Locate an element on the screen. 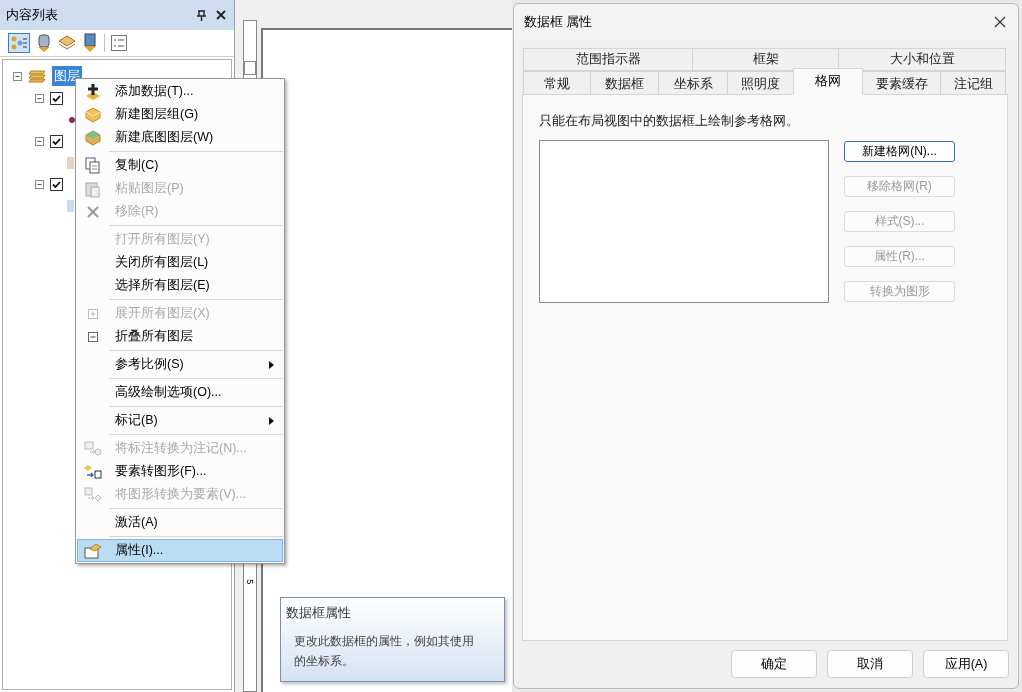 The height and width of the screenshot is (692, 1022). menu-item: 新建图层组(G) is located at coordinates (180, 114).